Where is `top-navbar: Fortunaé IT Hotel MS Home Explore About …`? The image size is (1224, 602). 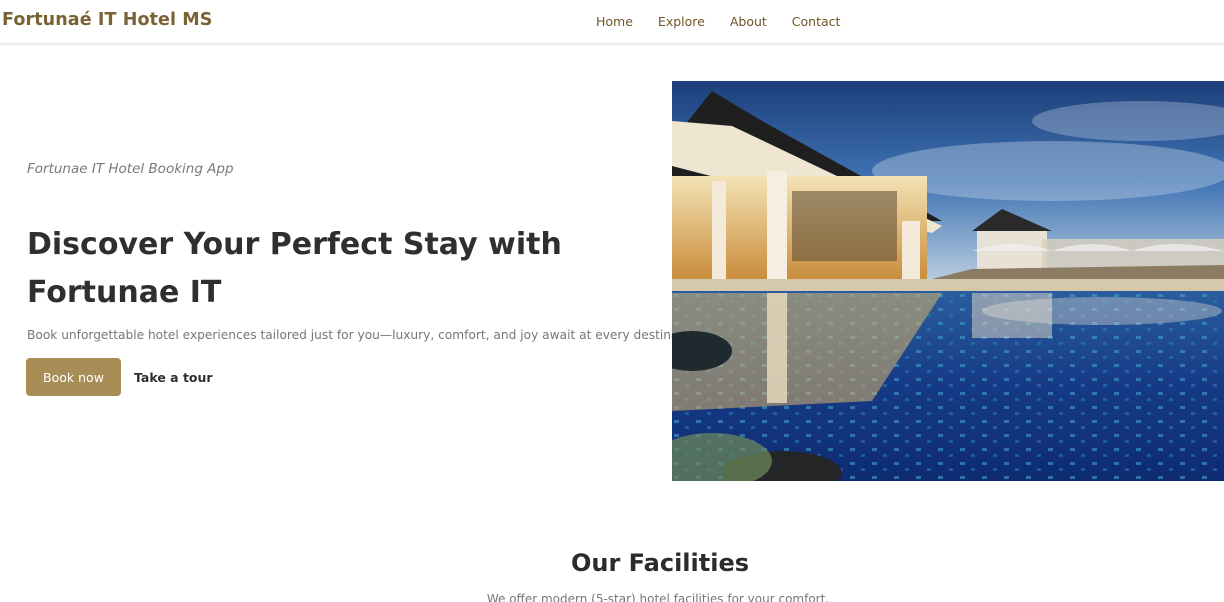
top-navbar: Fortunaé IT Hotel MS Home Explore About … is located at coordinates (612, 21).